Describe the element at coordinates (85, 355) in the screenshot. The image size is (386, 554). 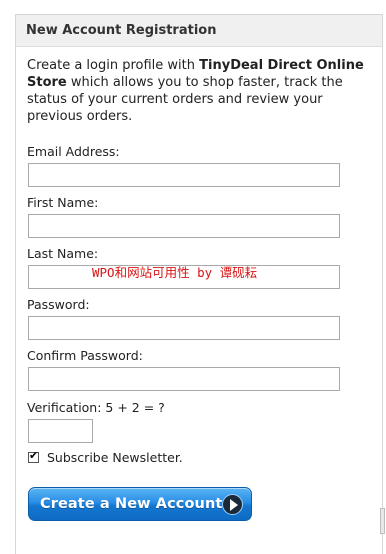
I see `confirm-password-label: Confirm Password:` at that location.